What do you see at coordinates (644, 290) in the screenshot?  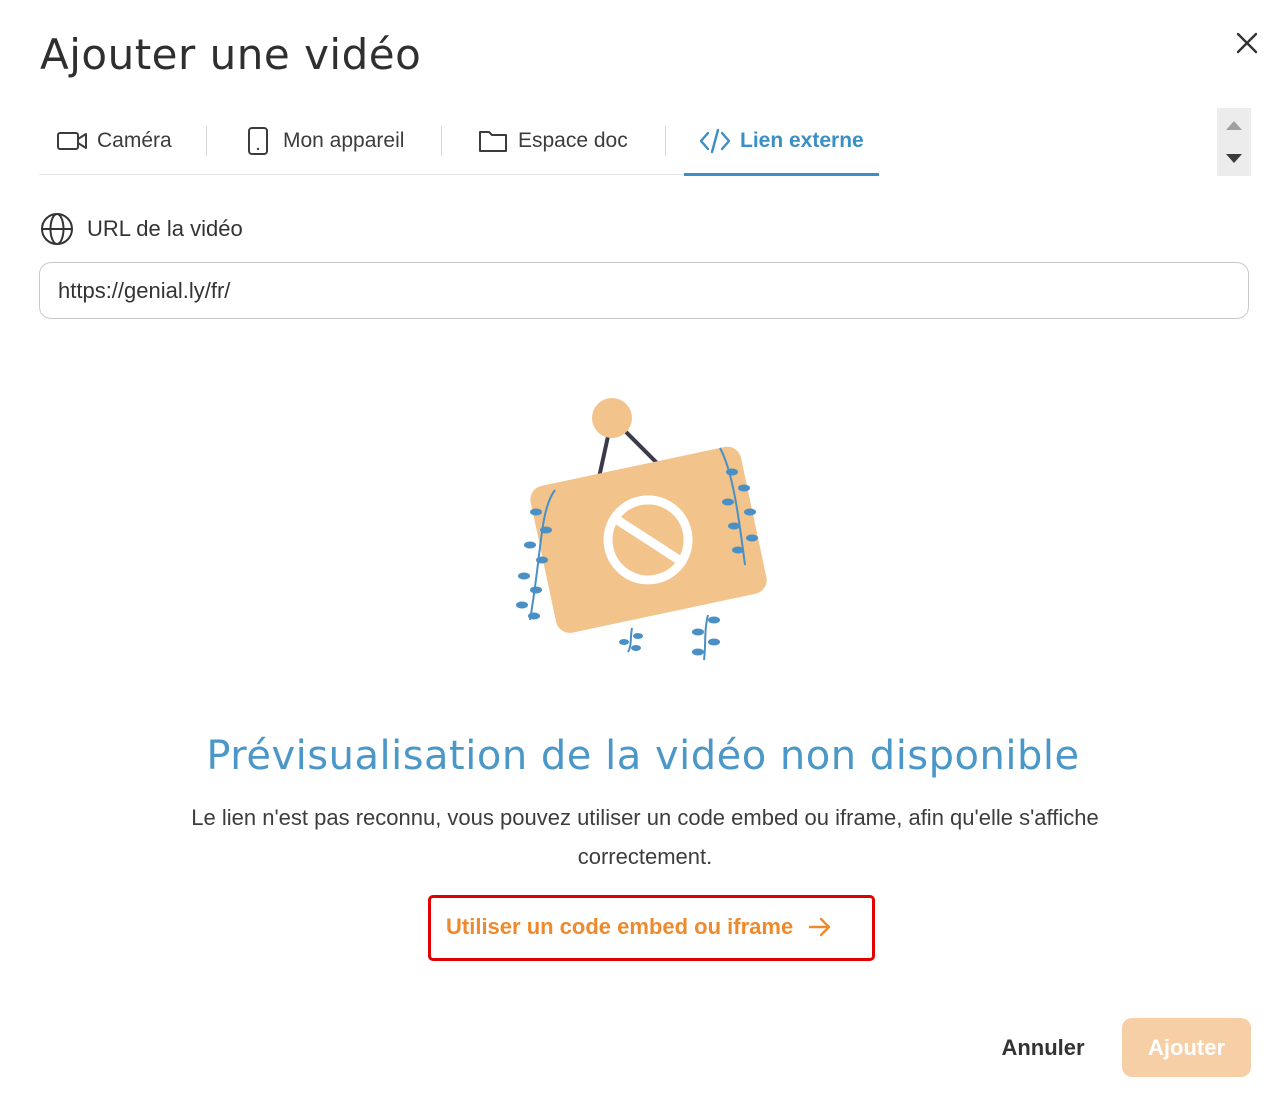 I see `video-url-input` at bounding box center [644, 290].